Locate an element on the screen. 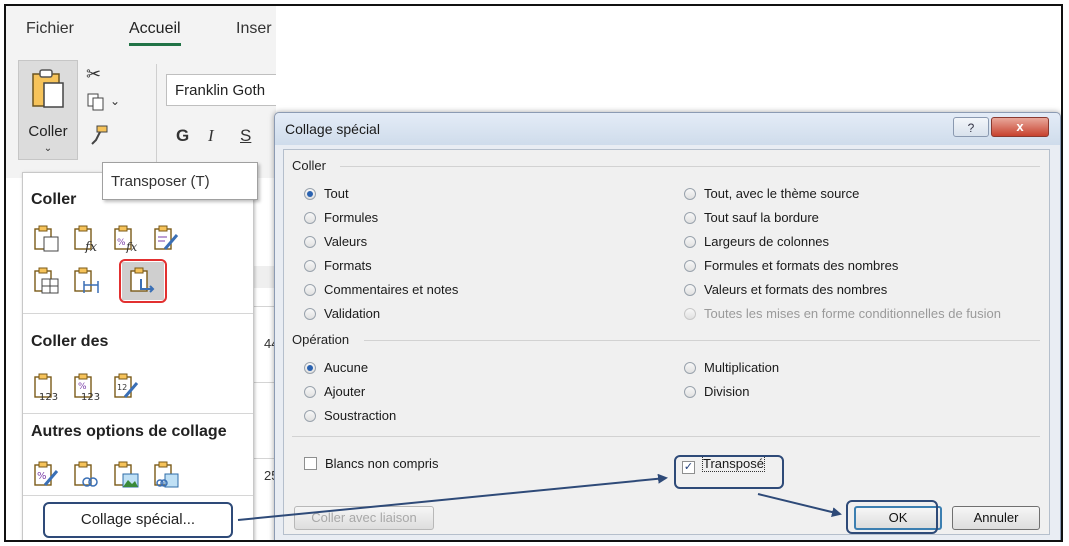  checkbox-blancs-non-compris: Blancs non compris is located at coordinates (371, 463).